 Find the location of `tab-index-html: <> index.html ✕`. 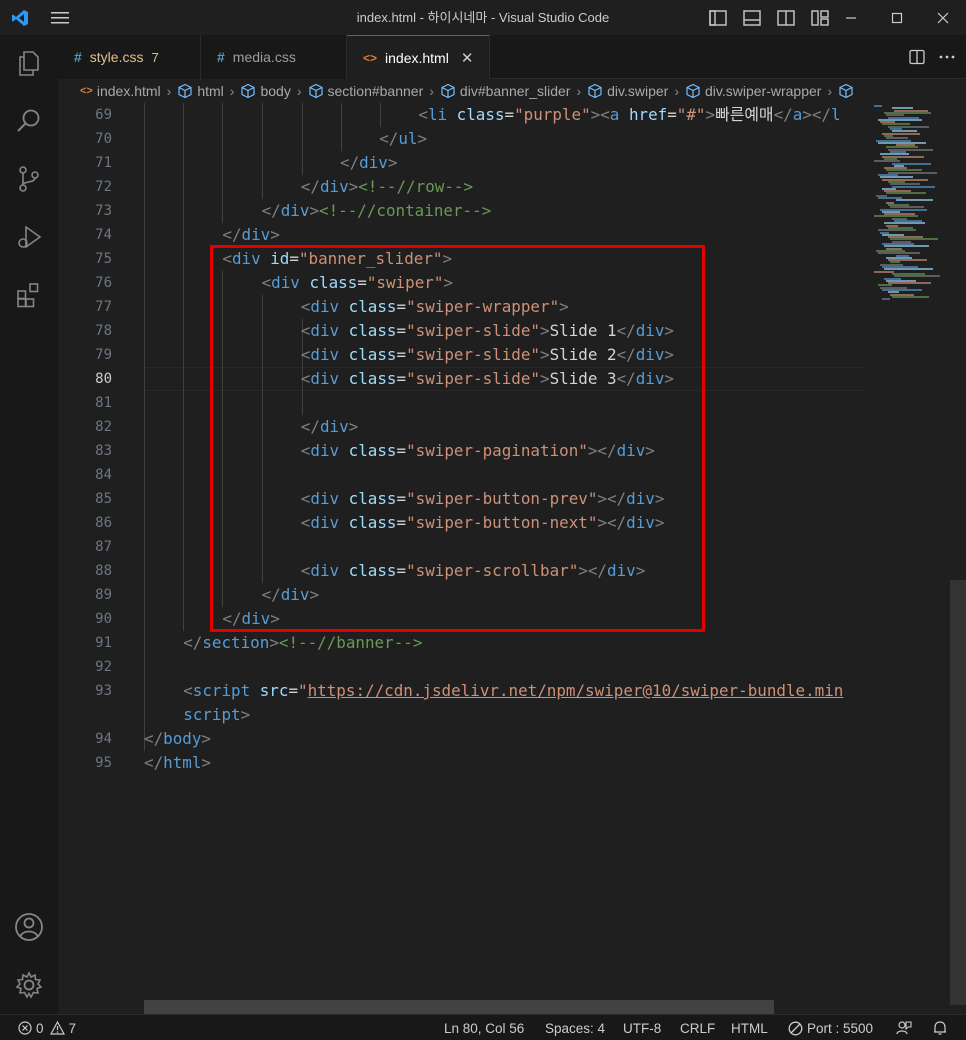

tab-index-html: <> index.html ✕ is located at coordinates (418, 57).